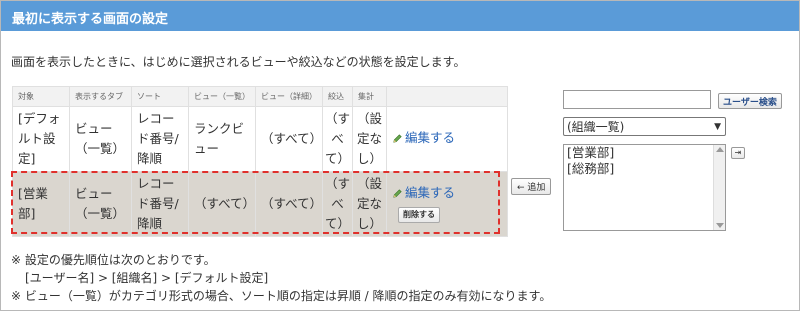 The image size is (800, 311). Describe the element at coordinates (596, 127) in the screenshot. I see `organization-select-value: (組織一覧)` at that location.